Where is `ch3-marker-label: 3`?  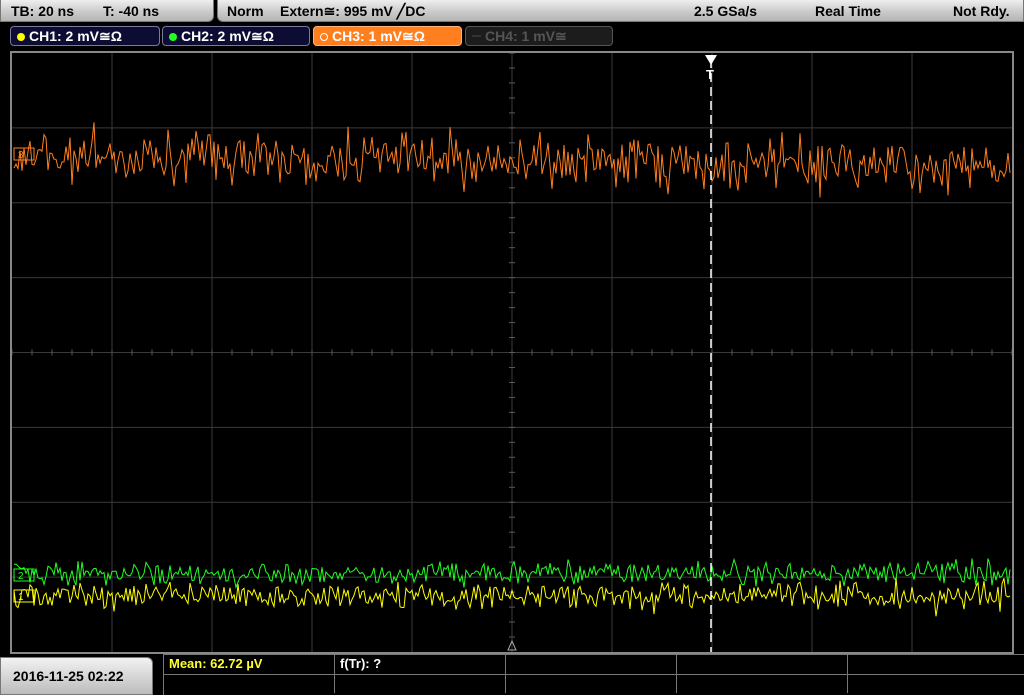
ch3-marker-label: 3 is located at coordinates (21, 155).